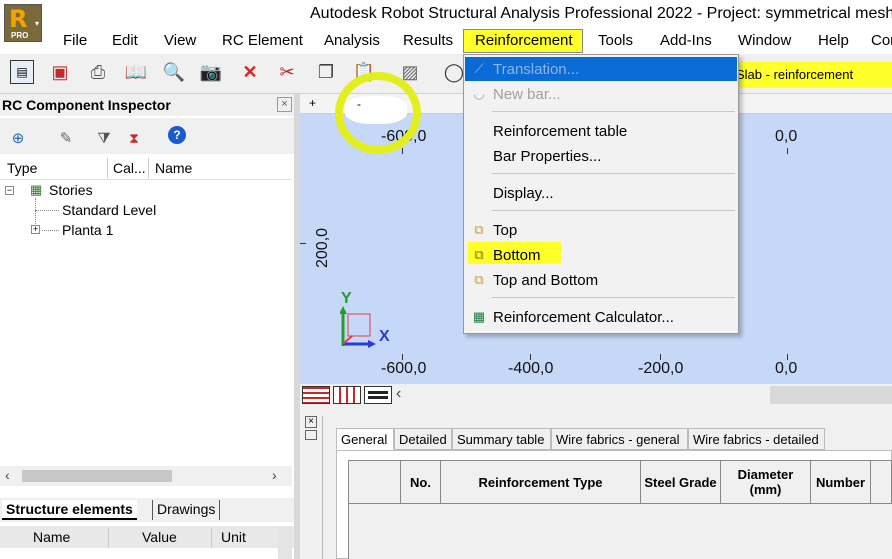 This screenshot has width=892, height=559. I want to click on add-view-tab-button: +, so click(312, 103).